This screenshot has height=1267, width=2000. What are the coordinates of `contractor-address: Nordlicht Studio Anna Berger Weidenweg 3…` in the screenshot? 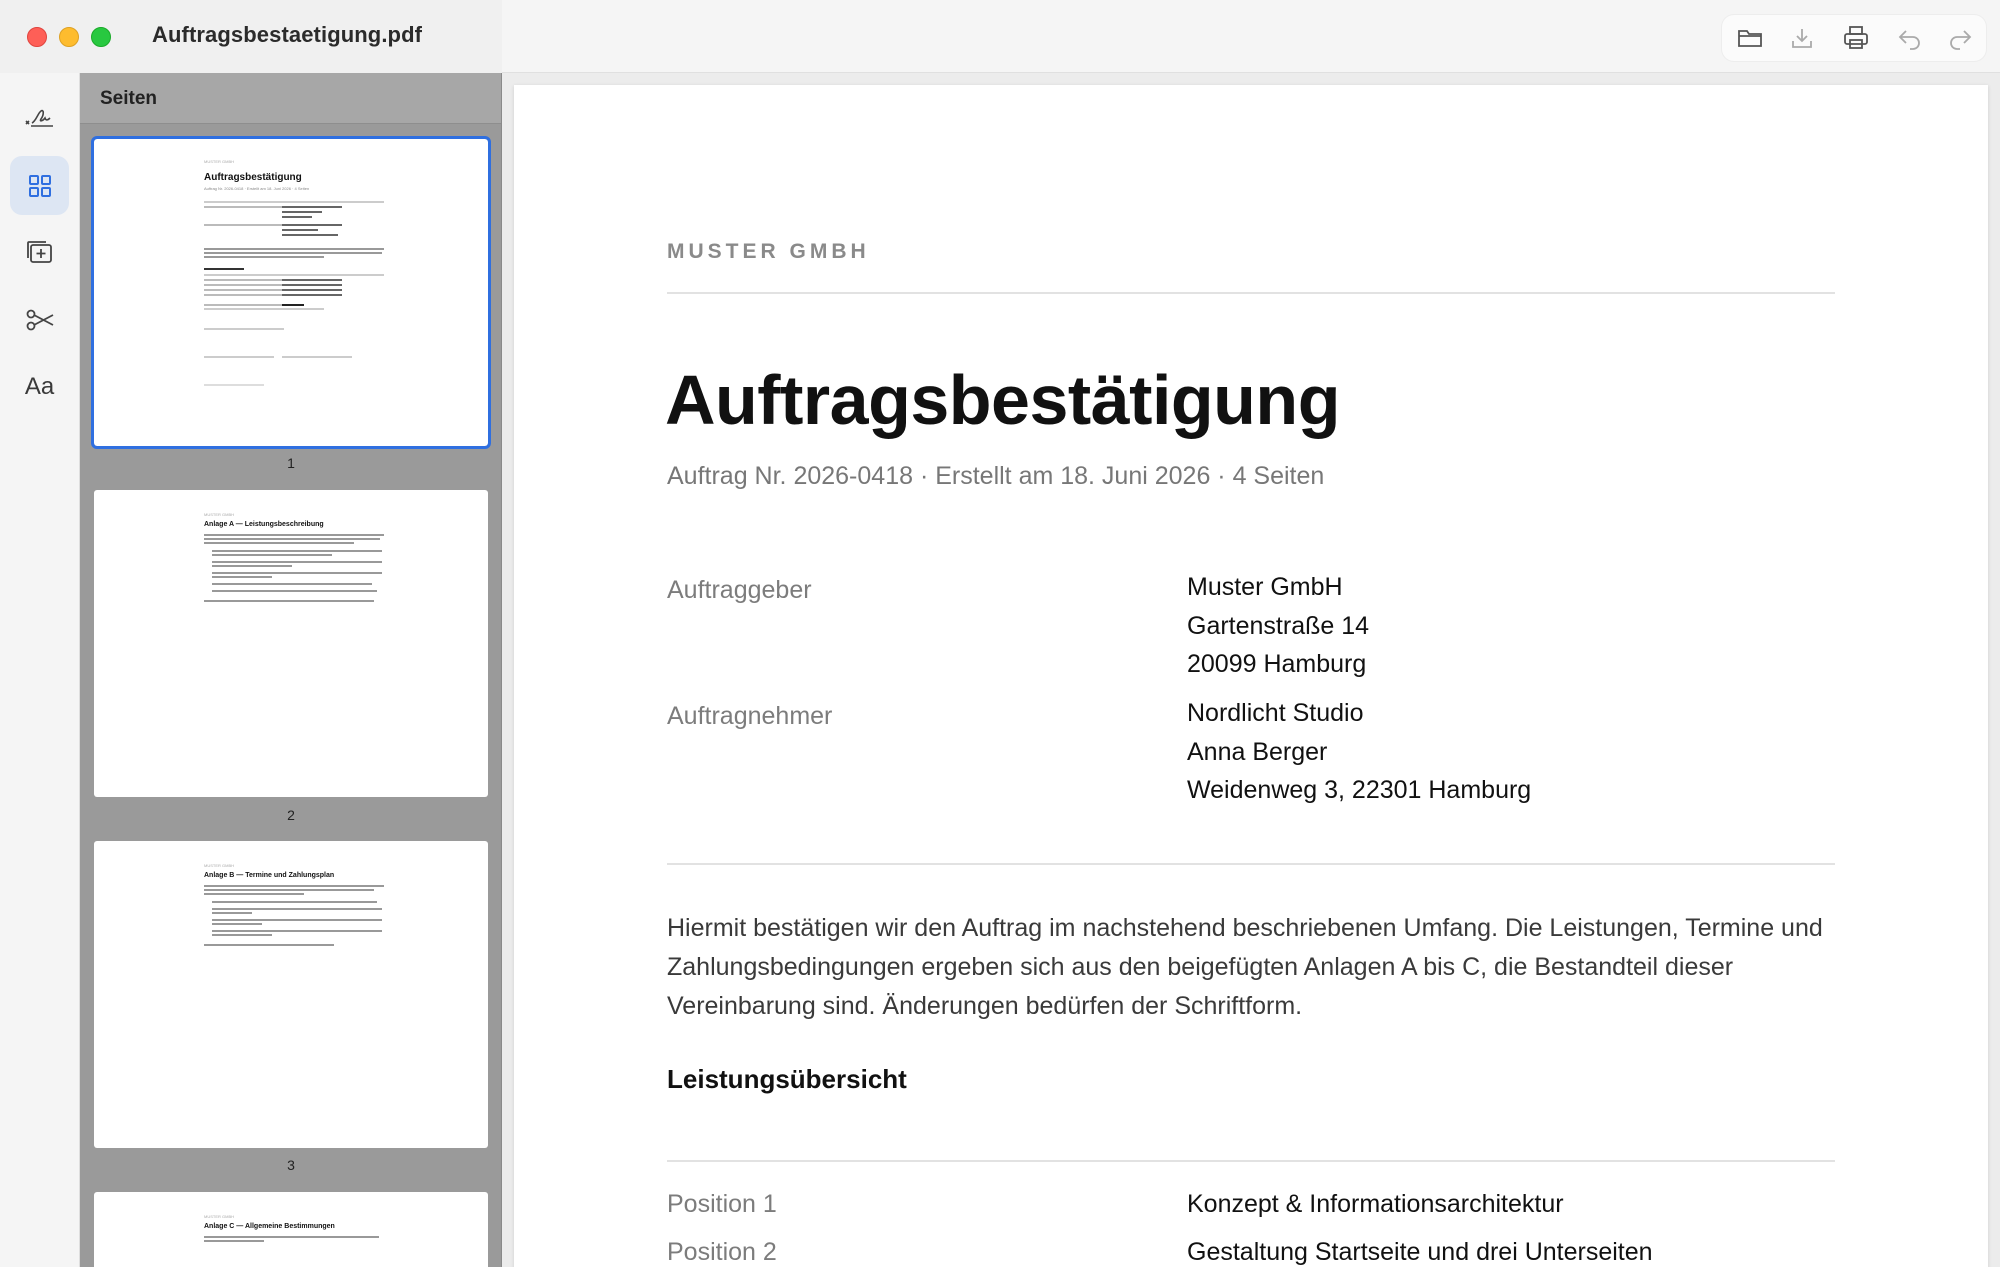 It's located at (1359, 752).